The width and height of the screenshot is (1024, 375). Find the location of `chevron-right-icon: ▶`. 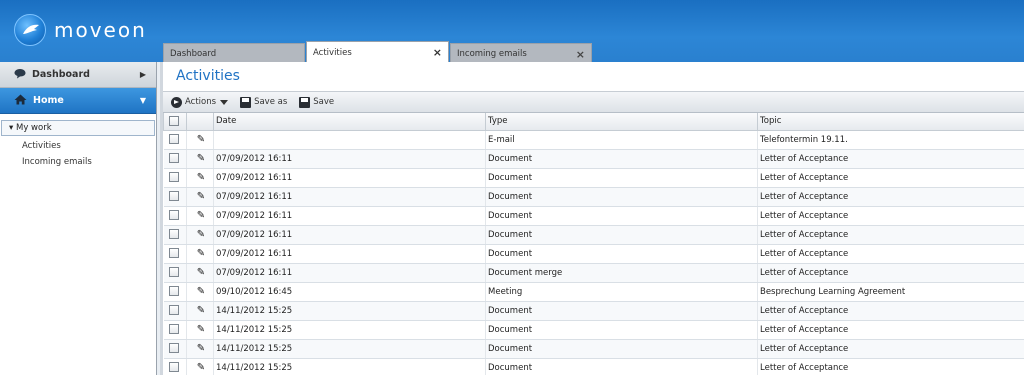

chevron-right-icon: ▶ is located at coordinates (142, 74).